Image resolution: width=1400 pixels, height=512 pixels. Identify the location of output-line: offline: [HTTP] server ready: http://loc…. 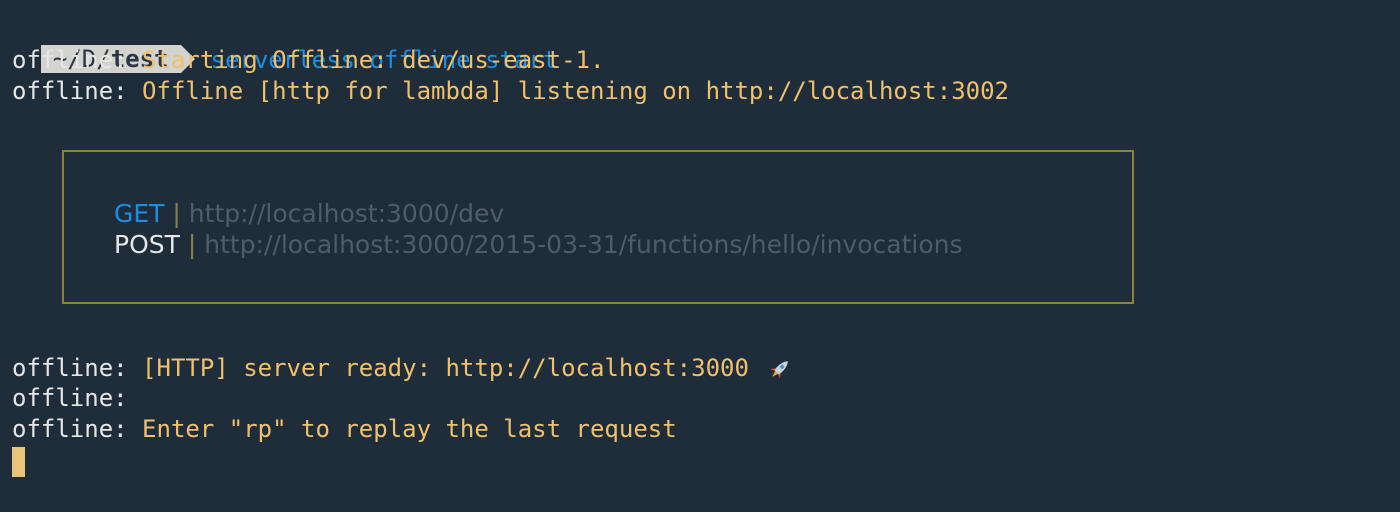
(402, 368).